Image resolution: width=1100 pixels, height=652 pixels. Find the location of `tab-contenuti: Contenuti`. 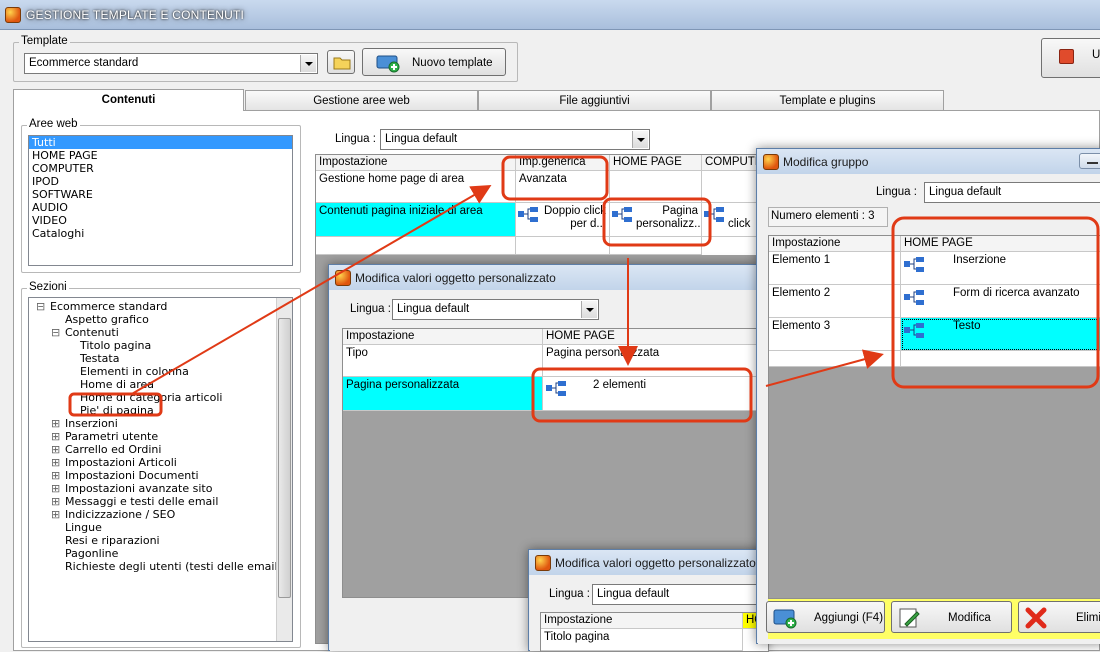

tab-contenuti: Contenuti is located at coordinates (128, 100).